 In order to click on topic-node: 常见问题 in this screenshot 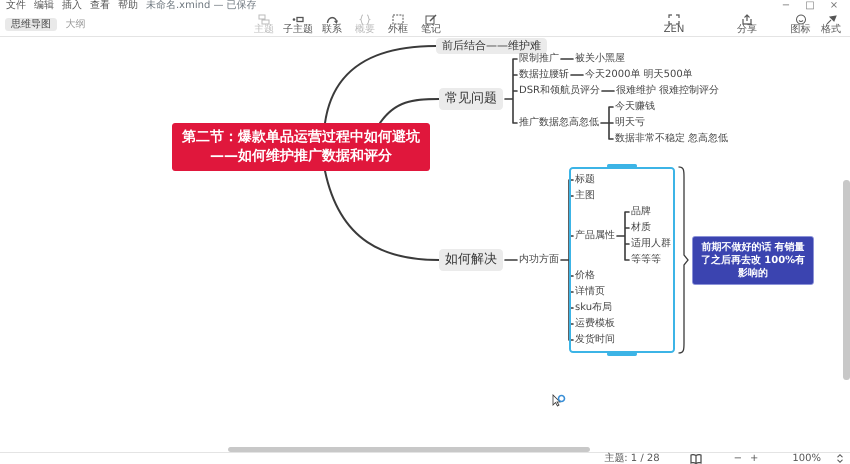, I will do `click(471, 99)`.